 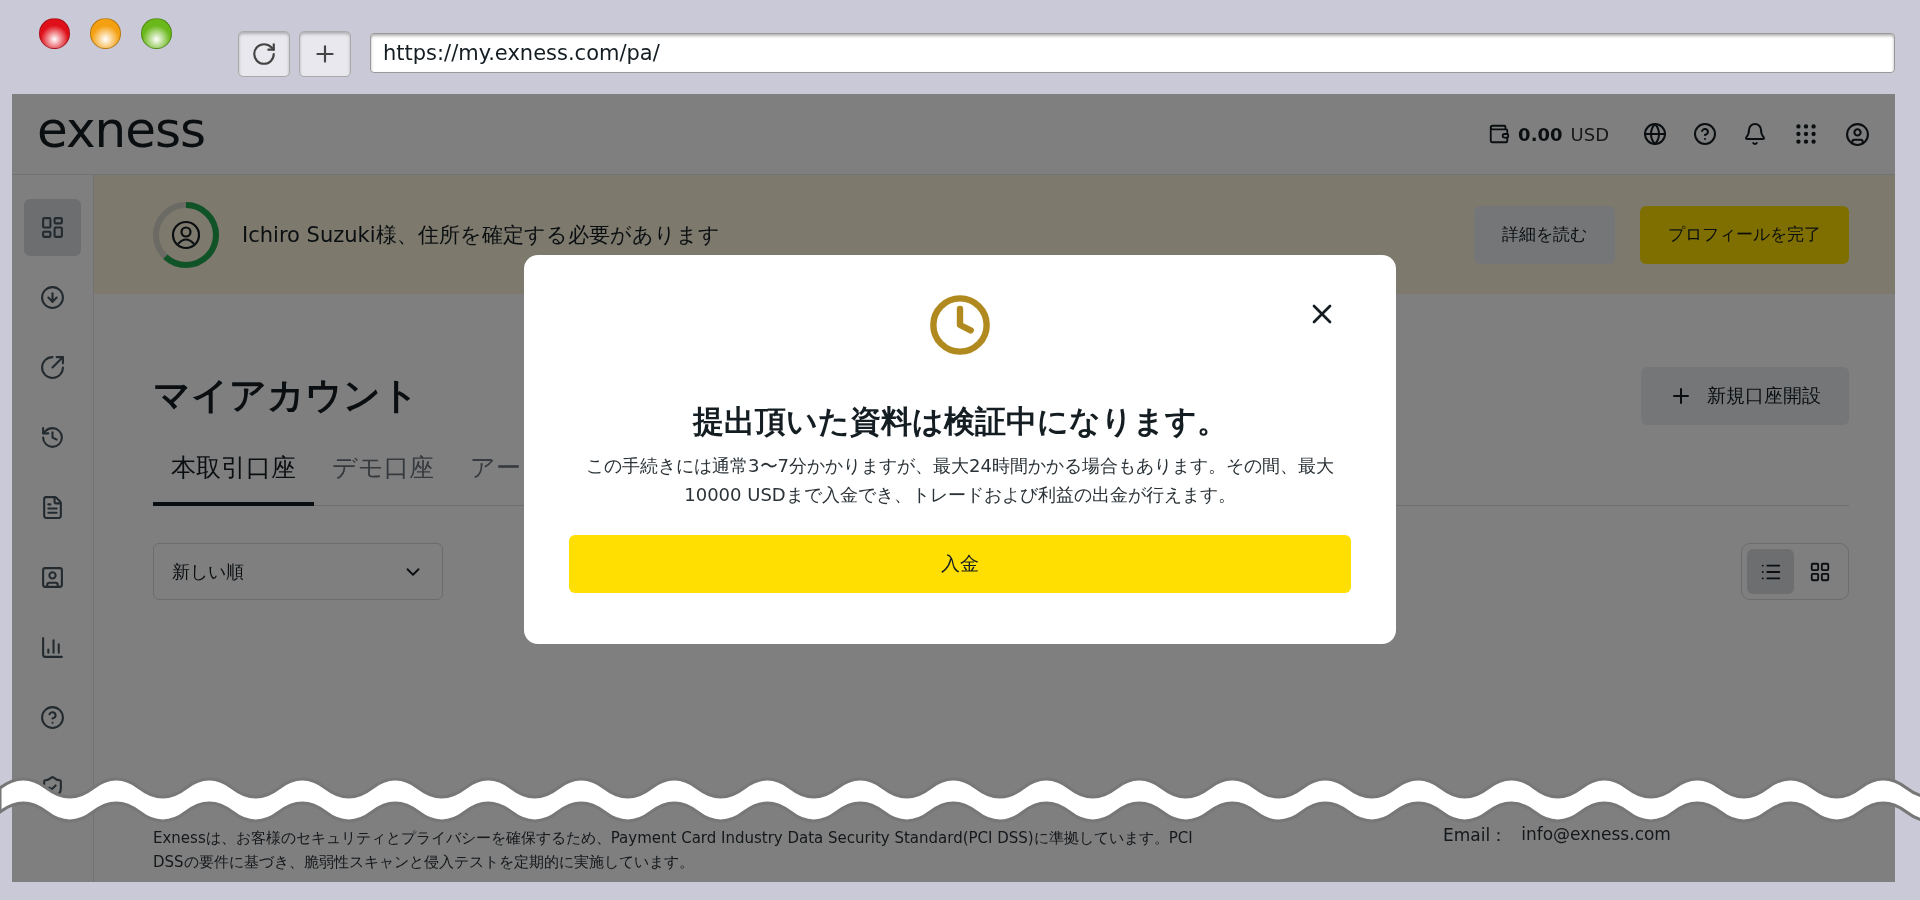 What do you see at coordinates (1589, 134) in the screenshot?
I see `balance-currency: USD` at bounding box center [1589, 134].